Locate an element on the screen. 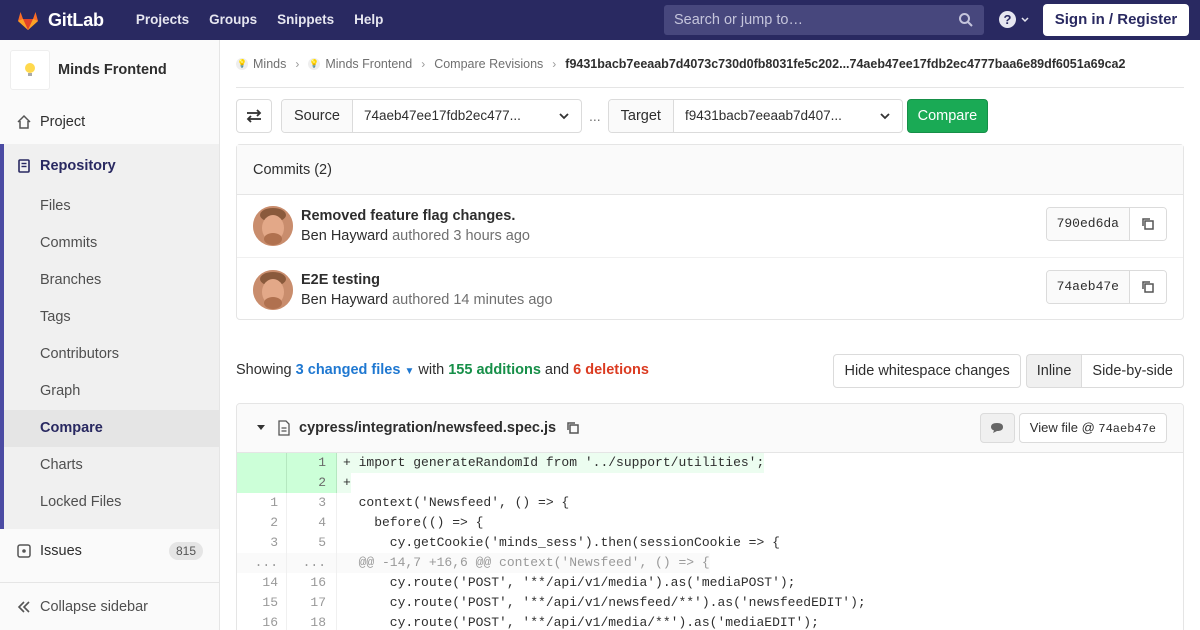 The width and height of the screenshot is (1200, 630). compare-button: Compare is located at coordinates (947, 116).